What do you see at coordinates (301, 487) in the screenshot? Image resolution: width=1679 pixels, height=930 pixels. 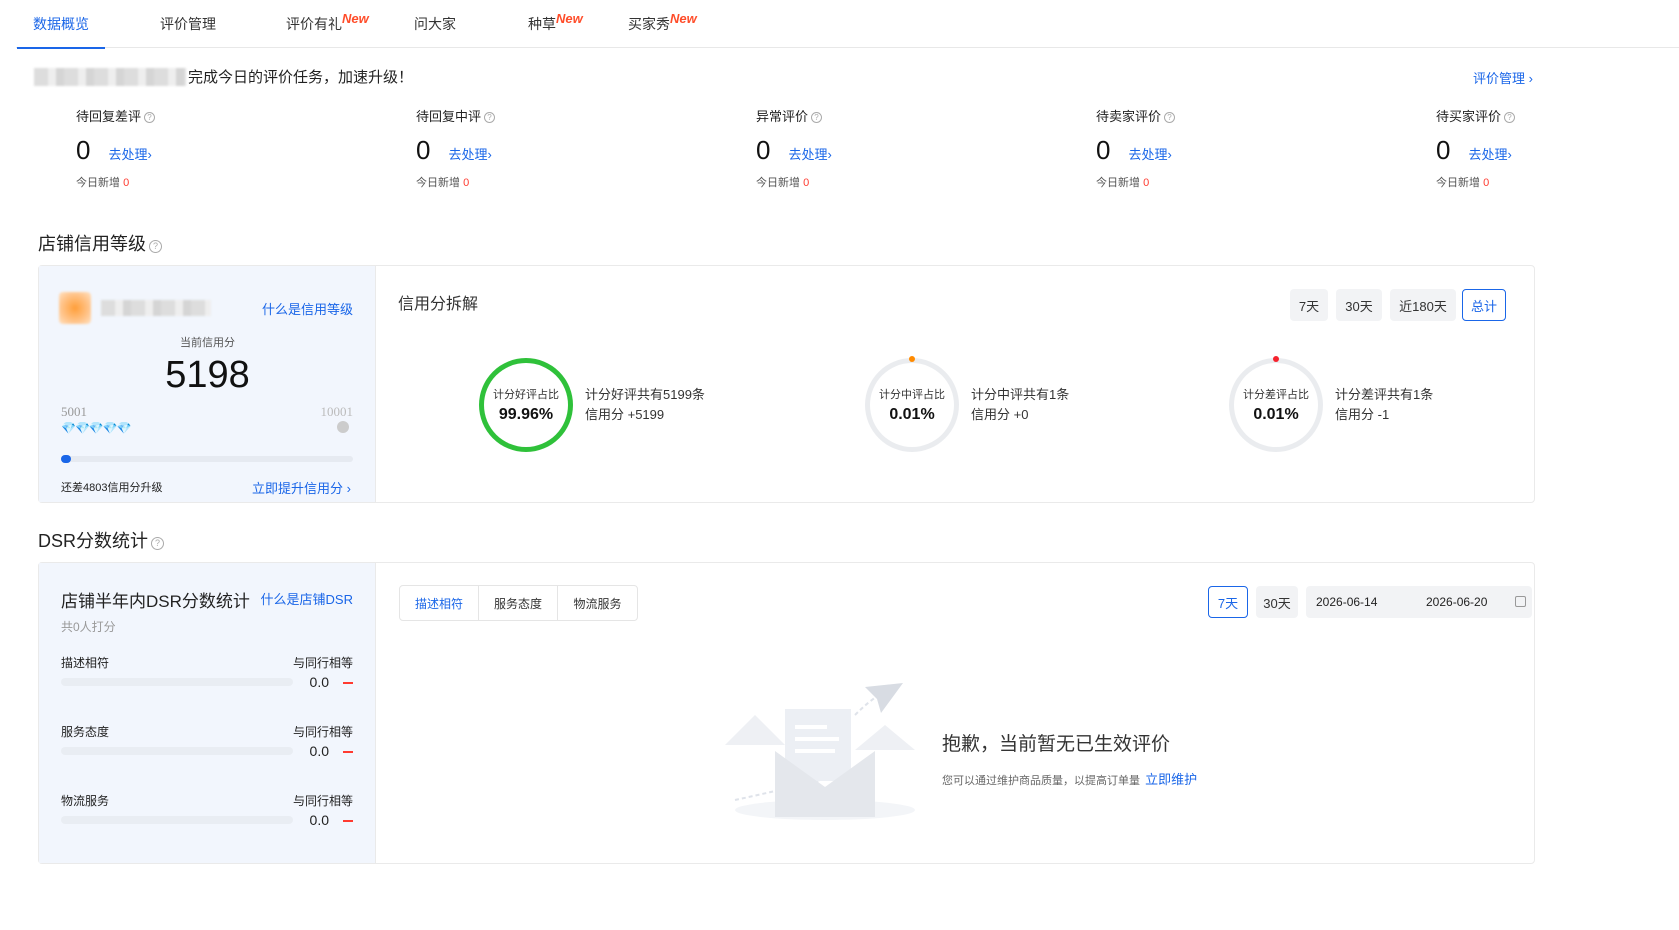 I see `improve-credit-link: 立即提升信用分 ›` at bounding box center [301, 487].